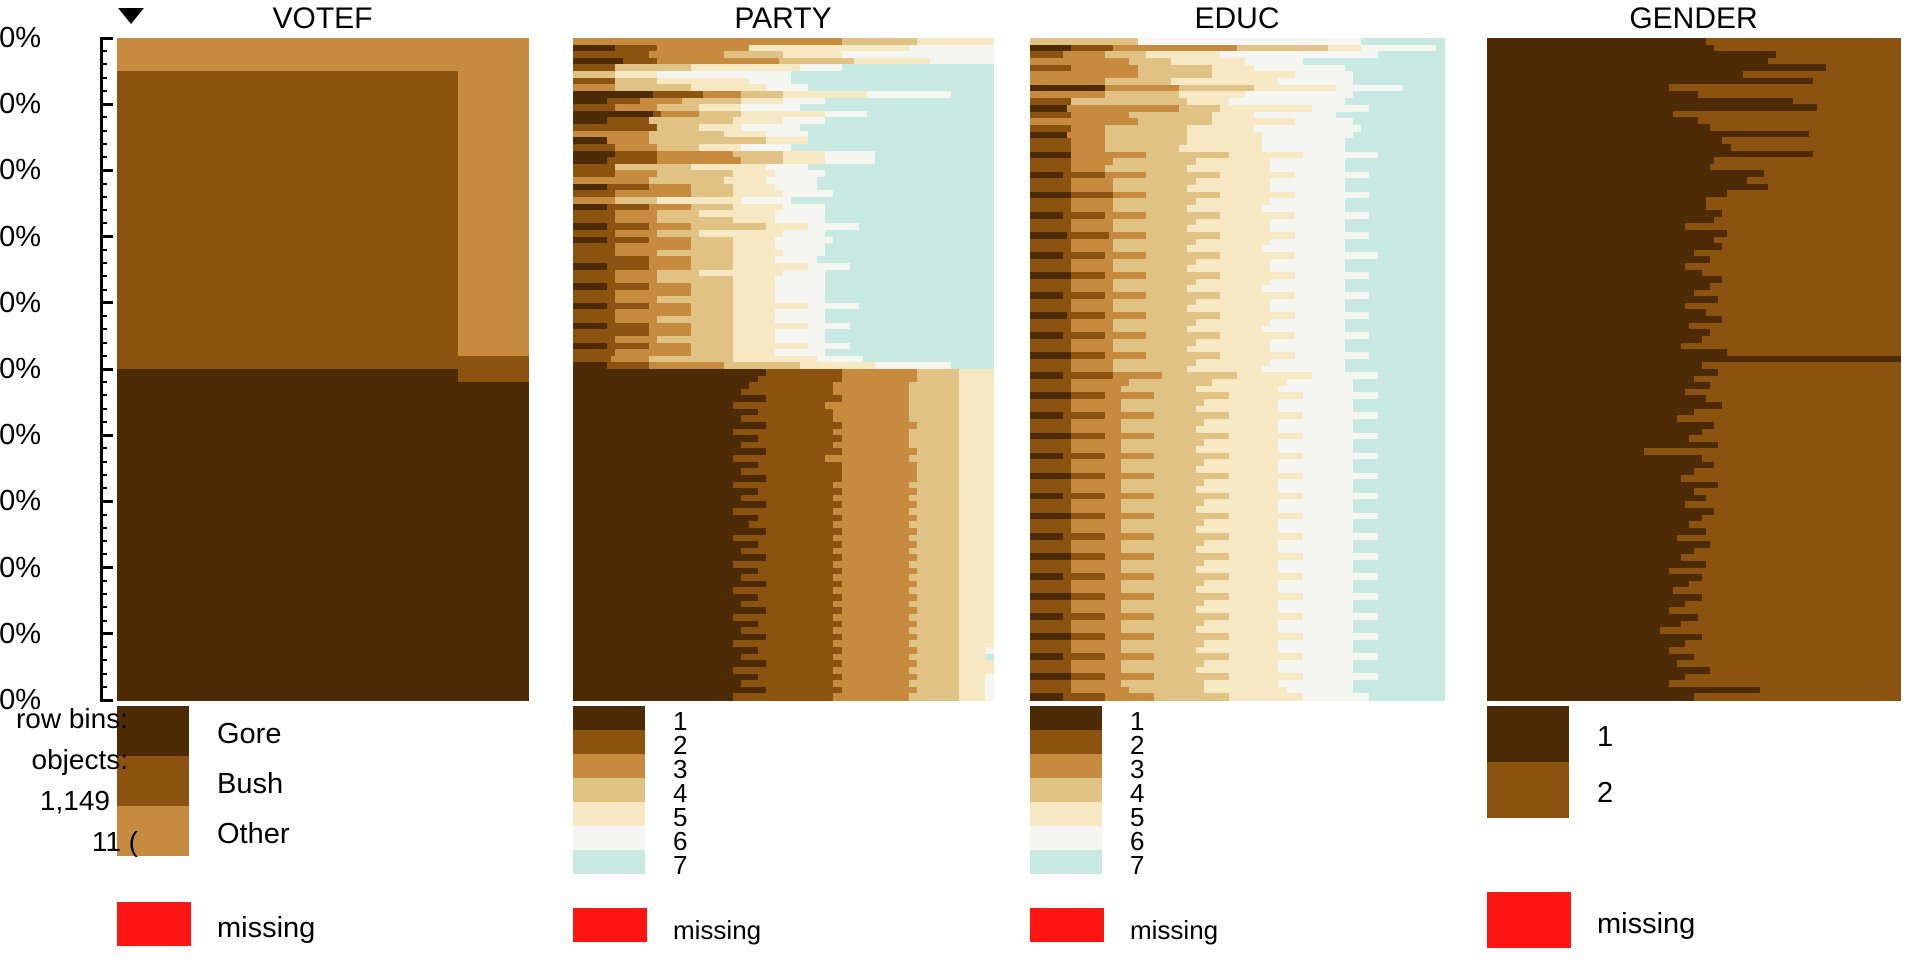 This screenshot has height=960, width=1920. I want to click on legend-label: Bush, so click(250, 783).